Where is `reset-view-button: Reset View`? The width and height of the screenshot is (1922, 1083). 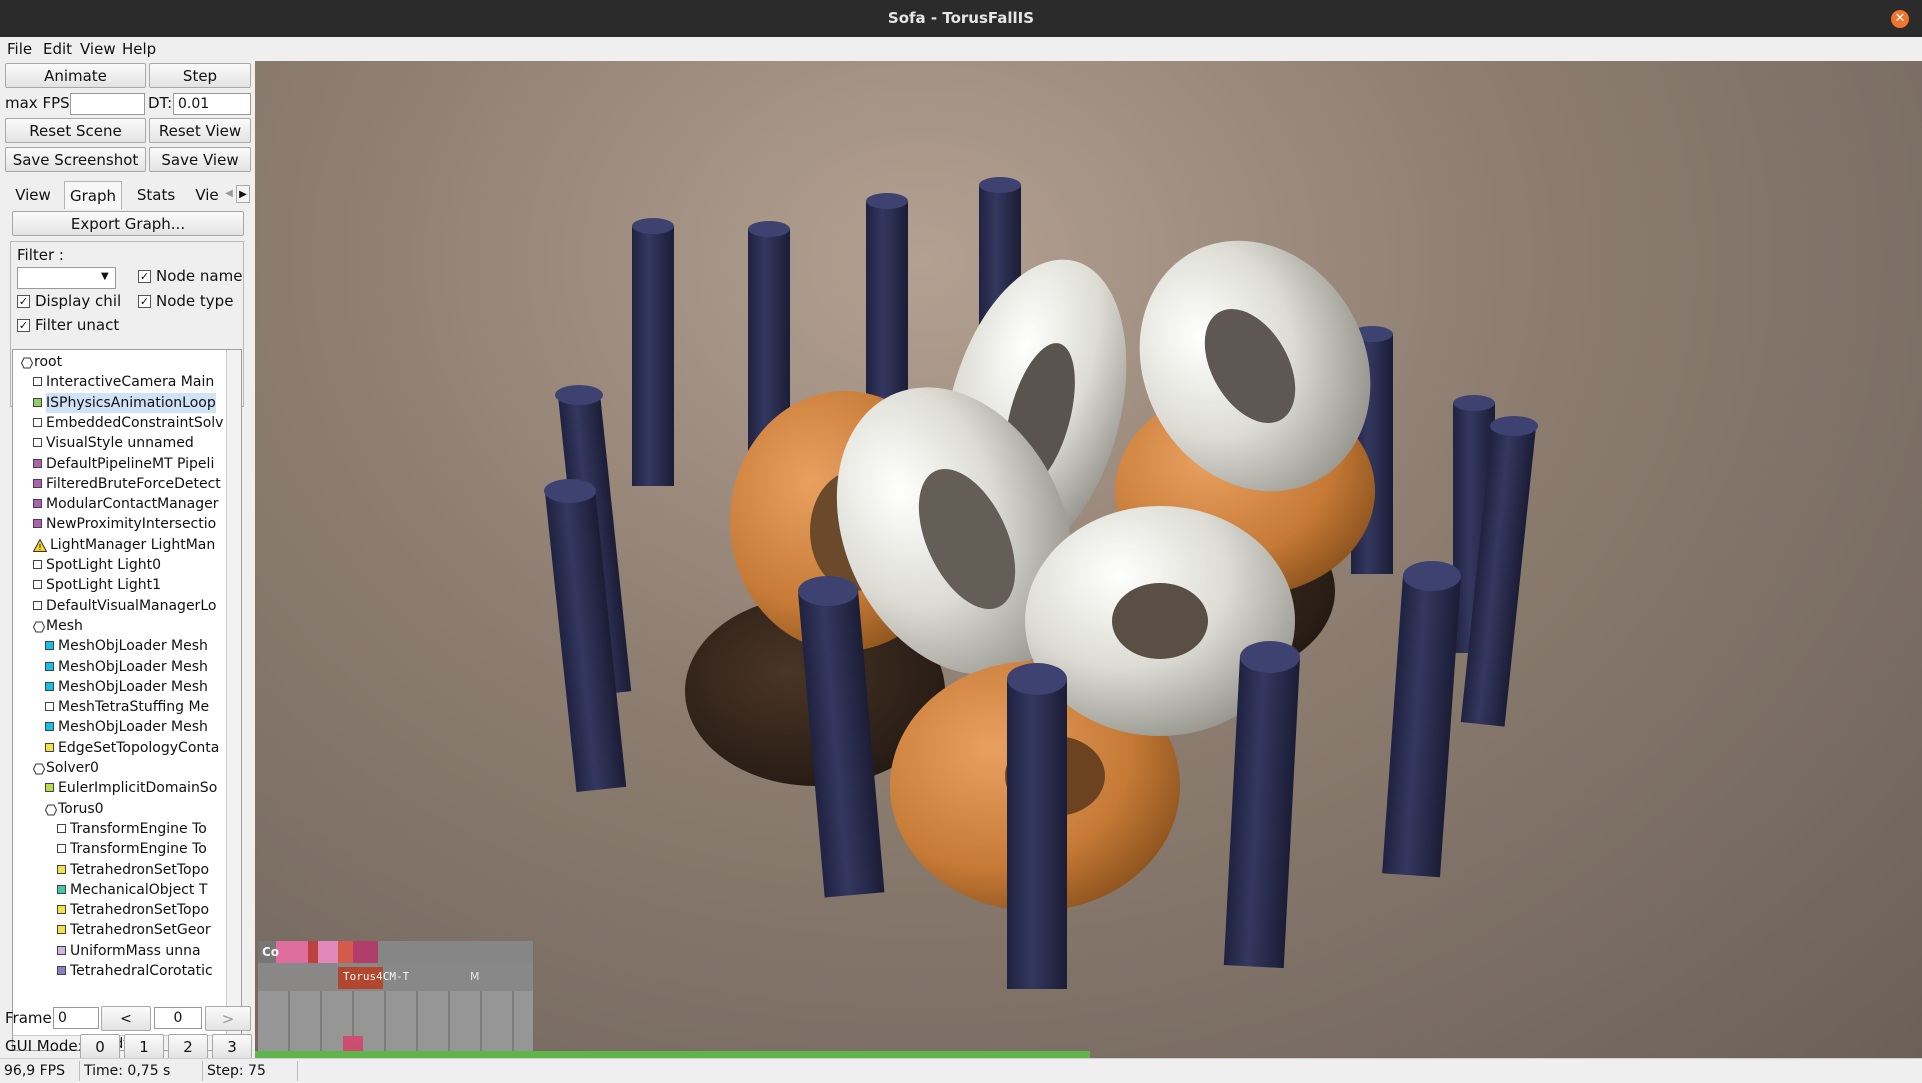
reset-view-button: Reset View is located at coordinates (200, 130).